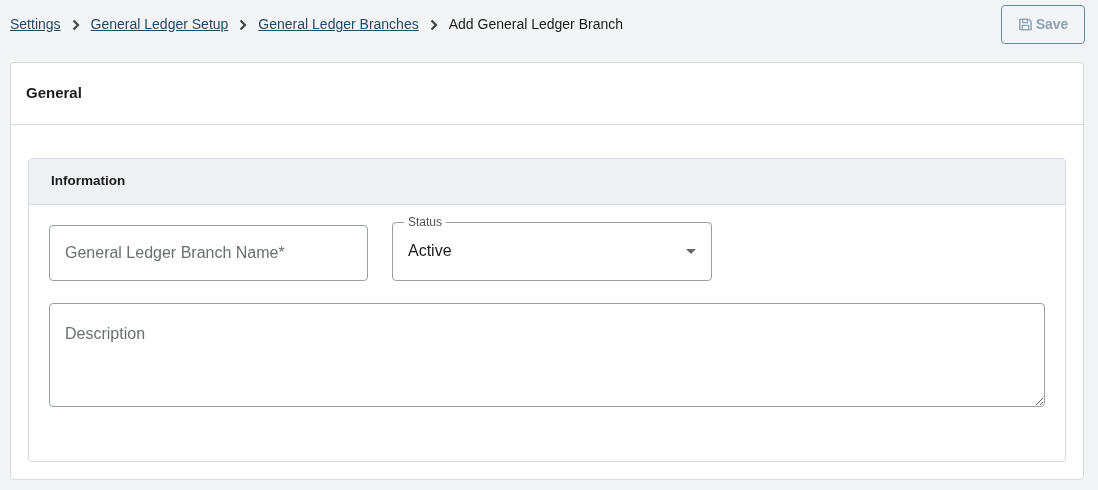 The height and width of the screenshot is (490, 1098). I want to click on status-select: Status Active, so click(552, 248).